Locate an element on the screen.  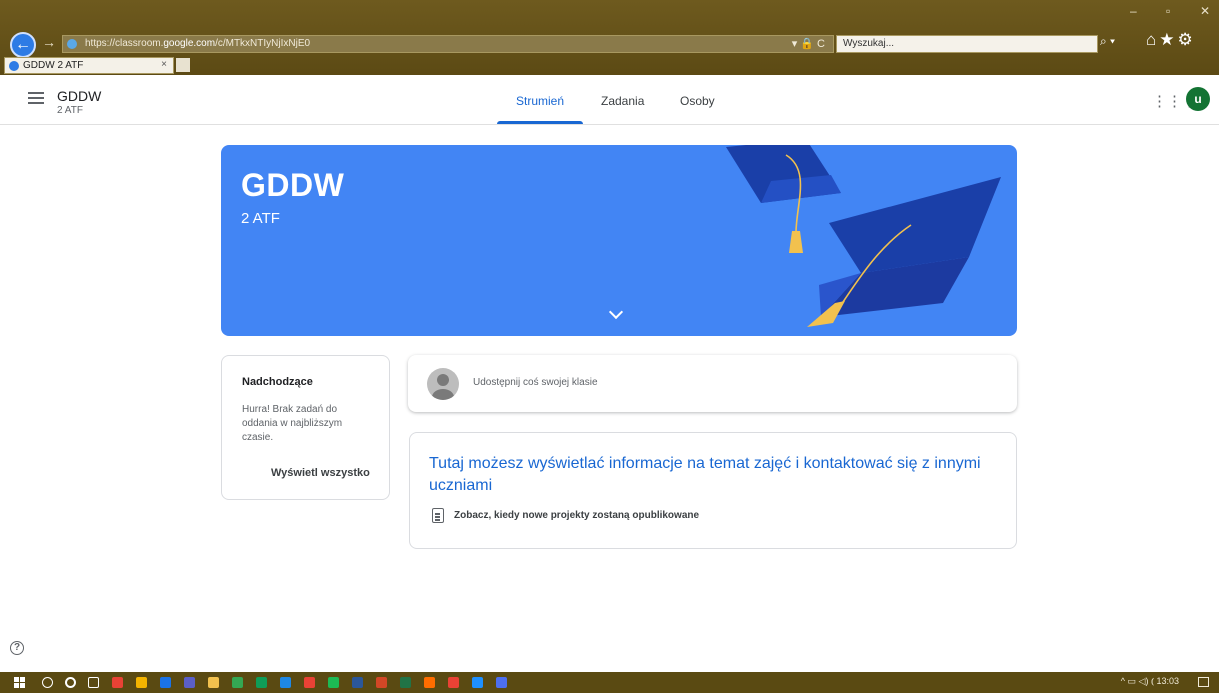
word-app-icon is located at coordinates (357, 682).